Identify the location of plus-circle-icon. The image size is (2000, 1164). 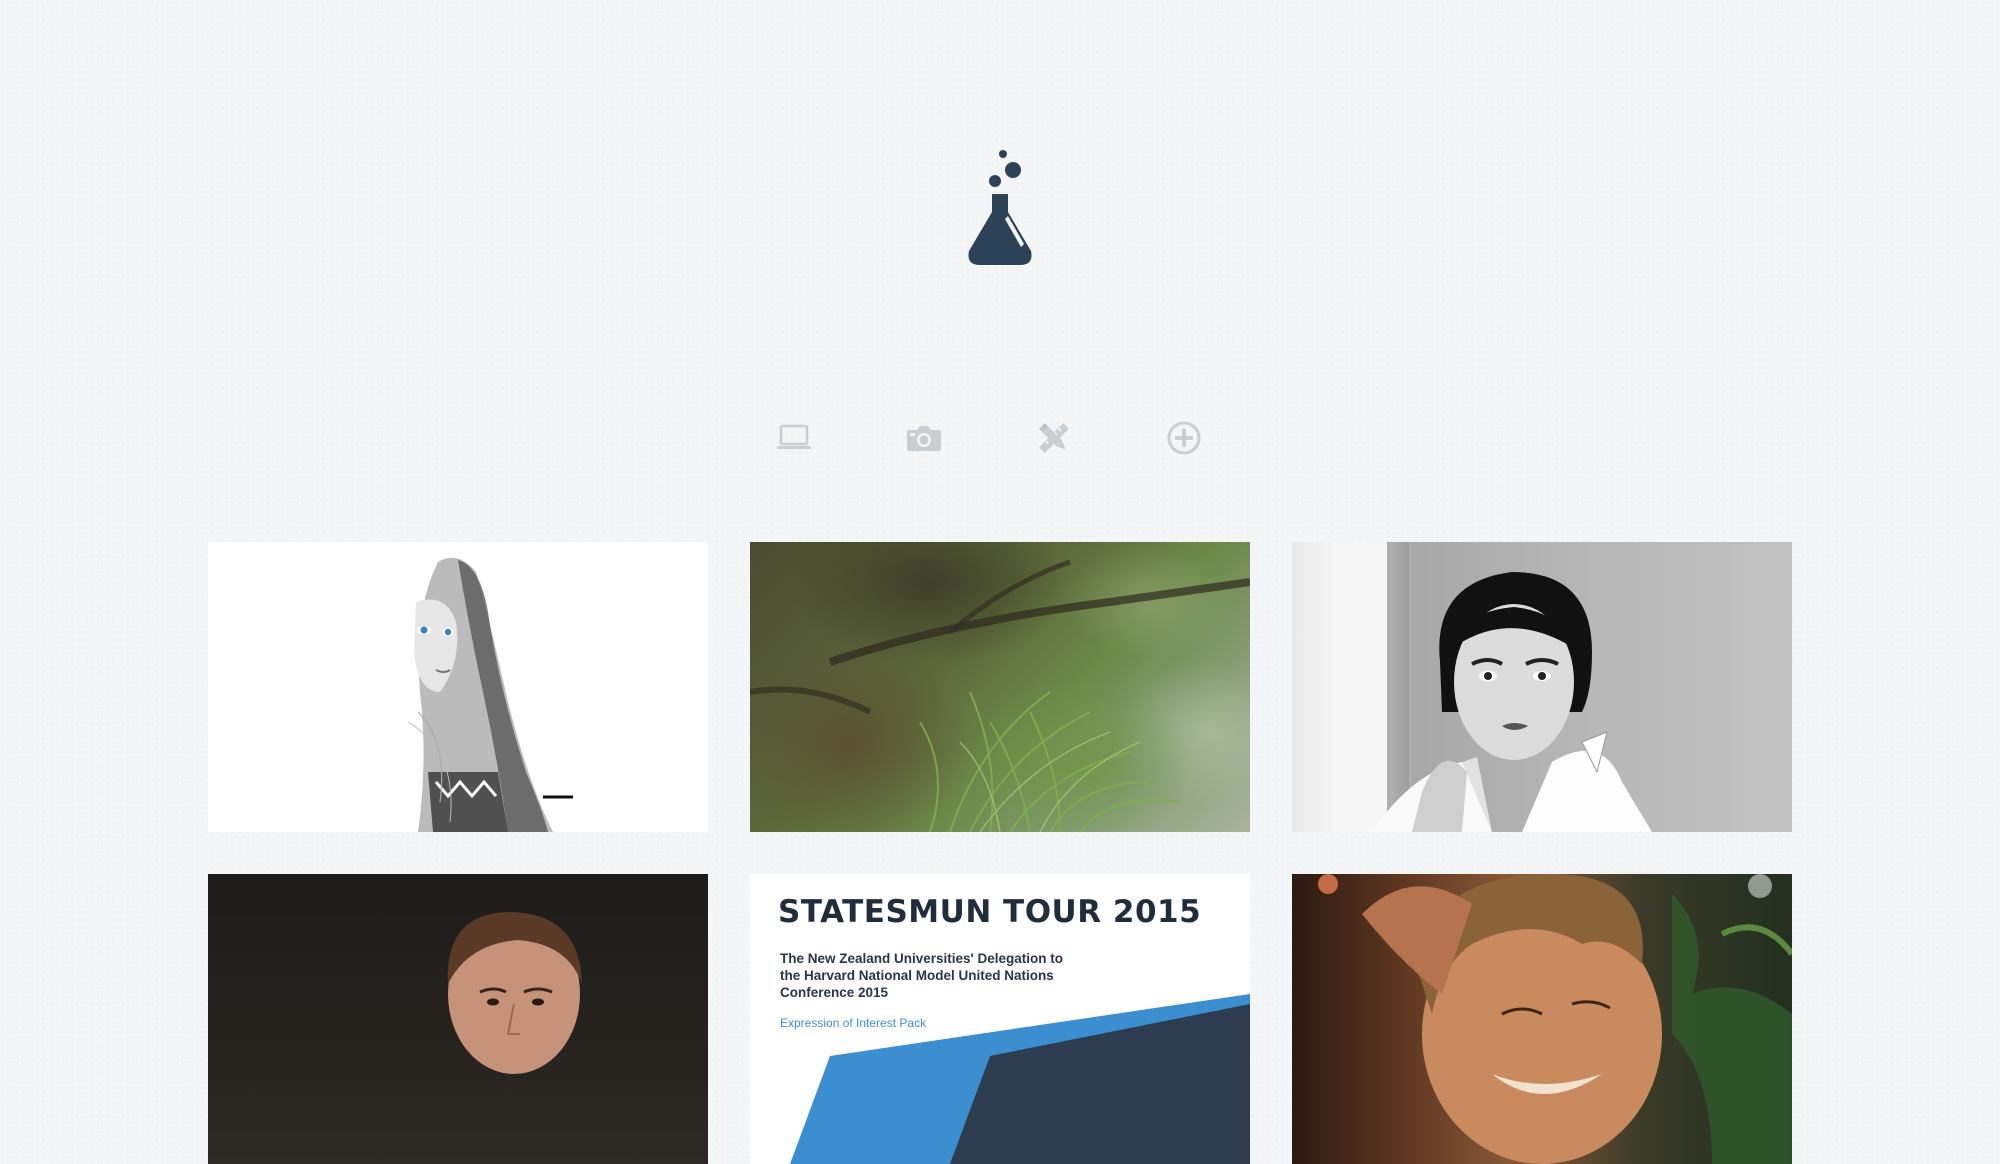
(1184, 438).